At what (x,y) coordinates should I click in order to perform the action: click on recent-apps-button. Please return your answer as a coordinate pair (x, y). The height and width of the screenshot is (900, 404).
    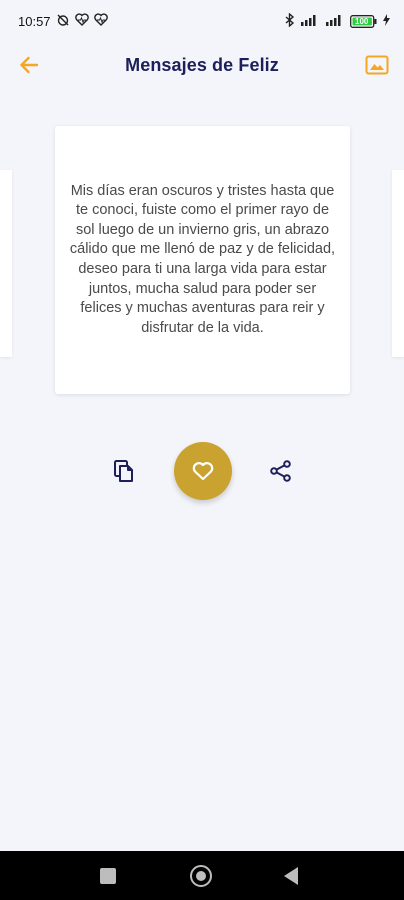
    Looking at the image, I should click on (108, 876).